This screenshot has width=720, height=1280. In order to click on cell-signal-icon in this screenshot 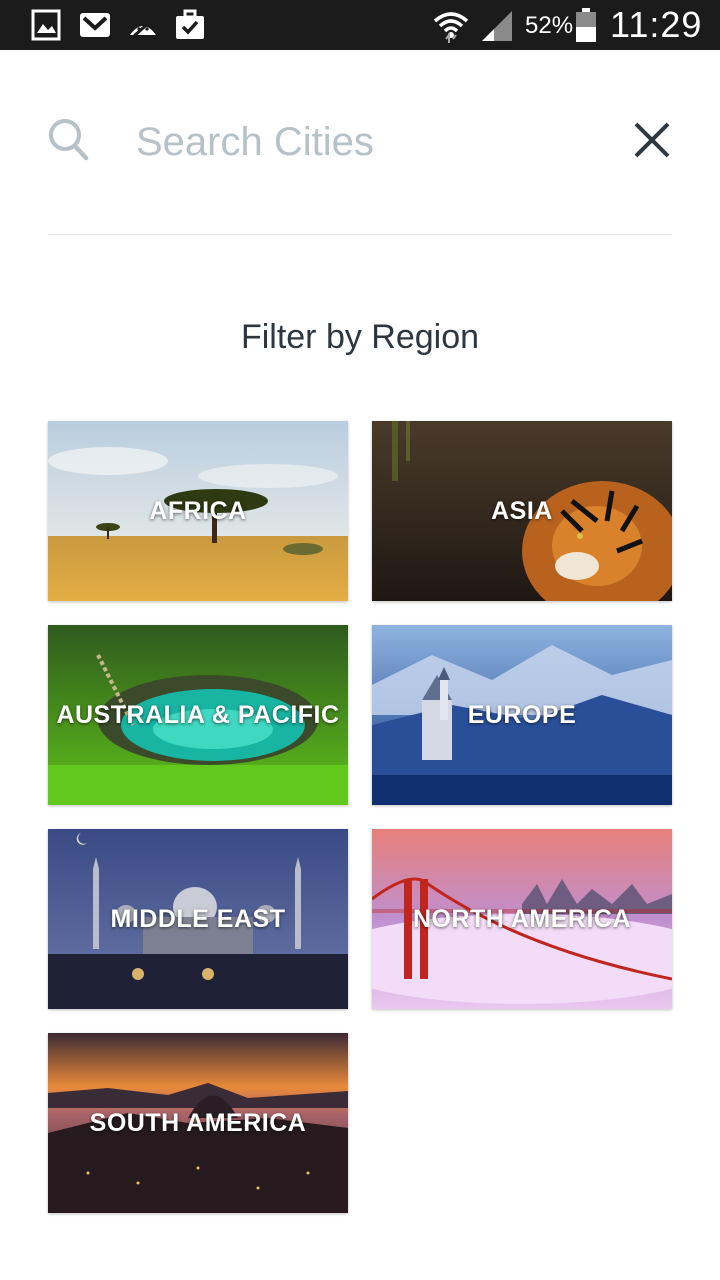, I will do `click(497, 26)`.